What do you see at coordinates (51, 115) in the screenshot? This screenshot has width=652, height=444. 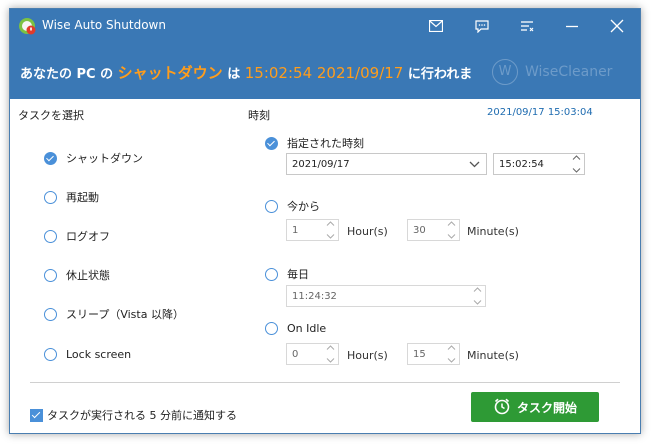 I see `task-section-title: タスクを選択` at bounding box center [51, 115].